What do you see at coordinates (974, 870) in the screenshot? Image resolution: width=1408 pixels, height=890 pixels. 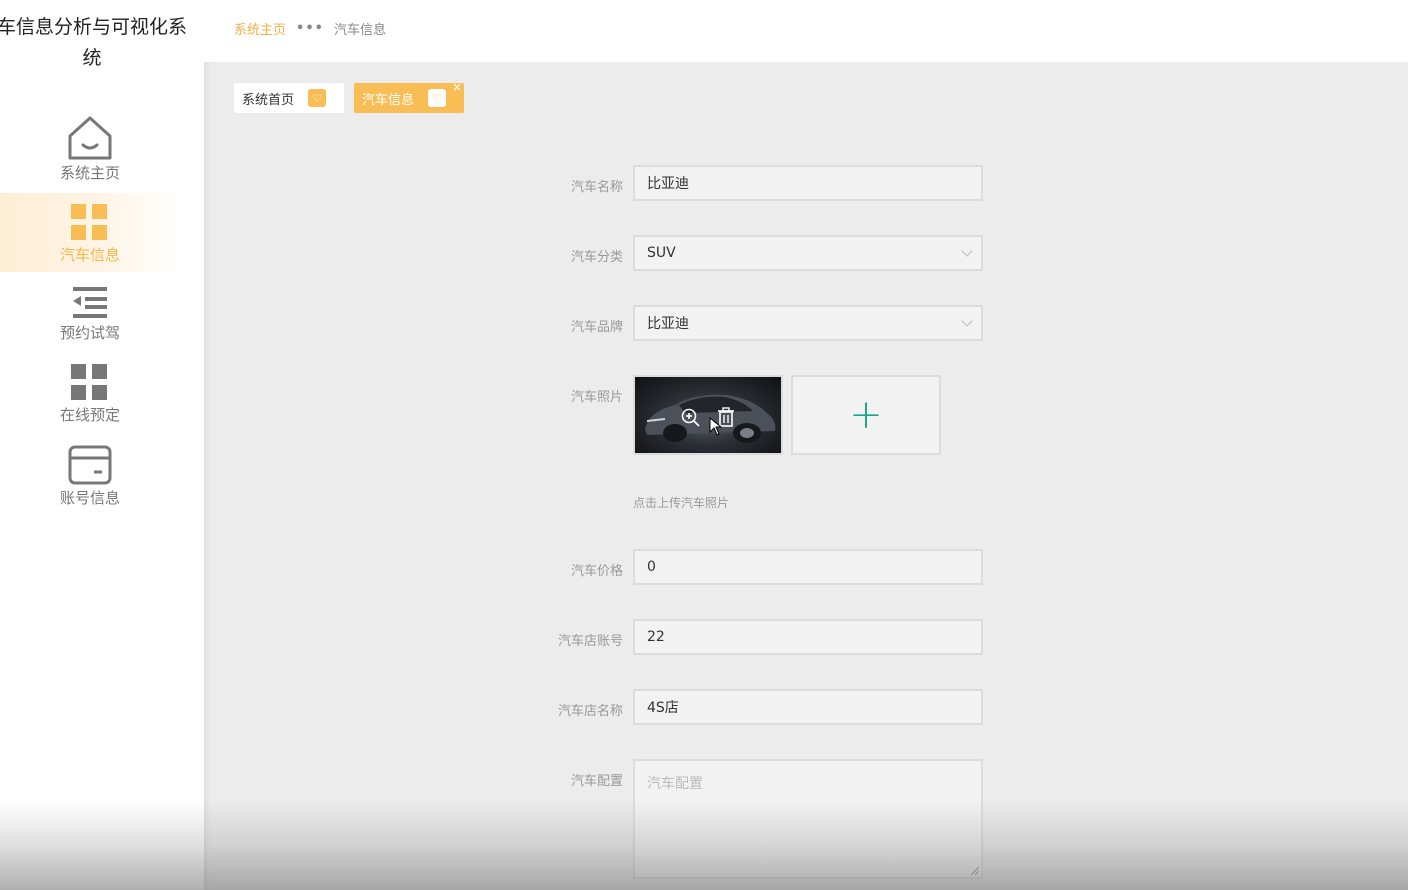 I see `resize-handle-icon` at bounding box center [974, 870].